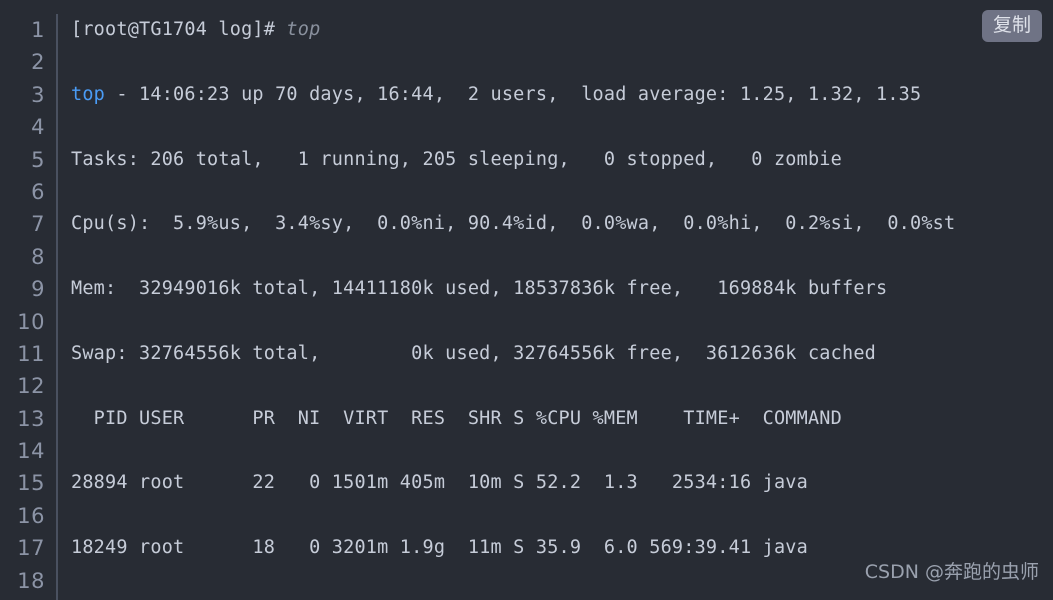 The image size is (1053, 600). Describe the element at coordinates (38, 256) in the screenshot. I see `line-number: 8` at that location.